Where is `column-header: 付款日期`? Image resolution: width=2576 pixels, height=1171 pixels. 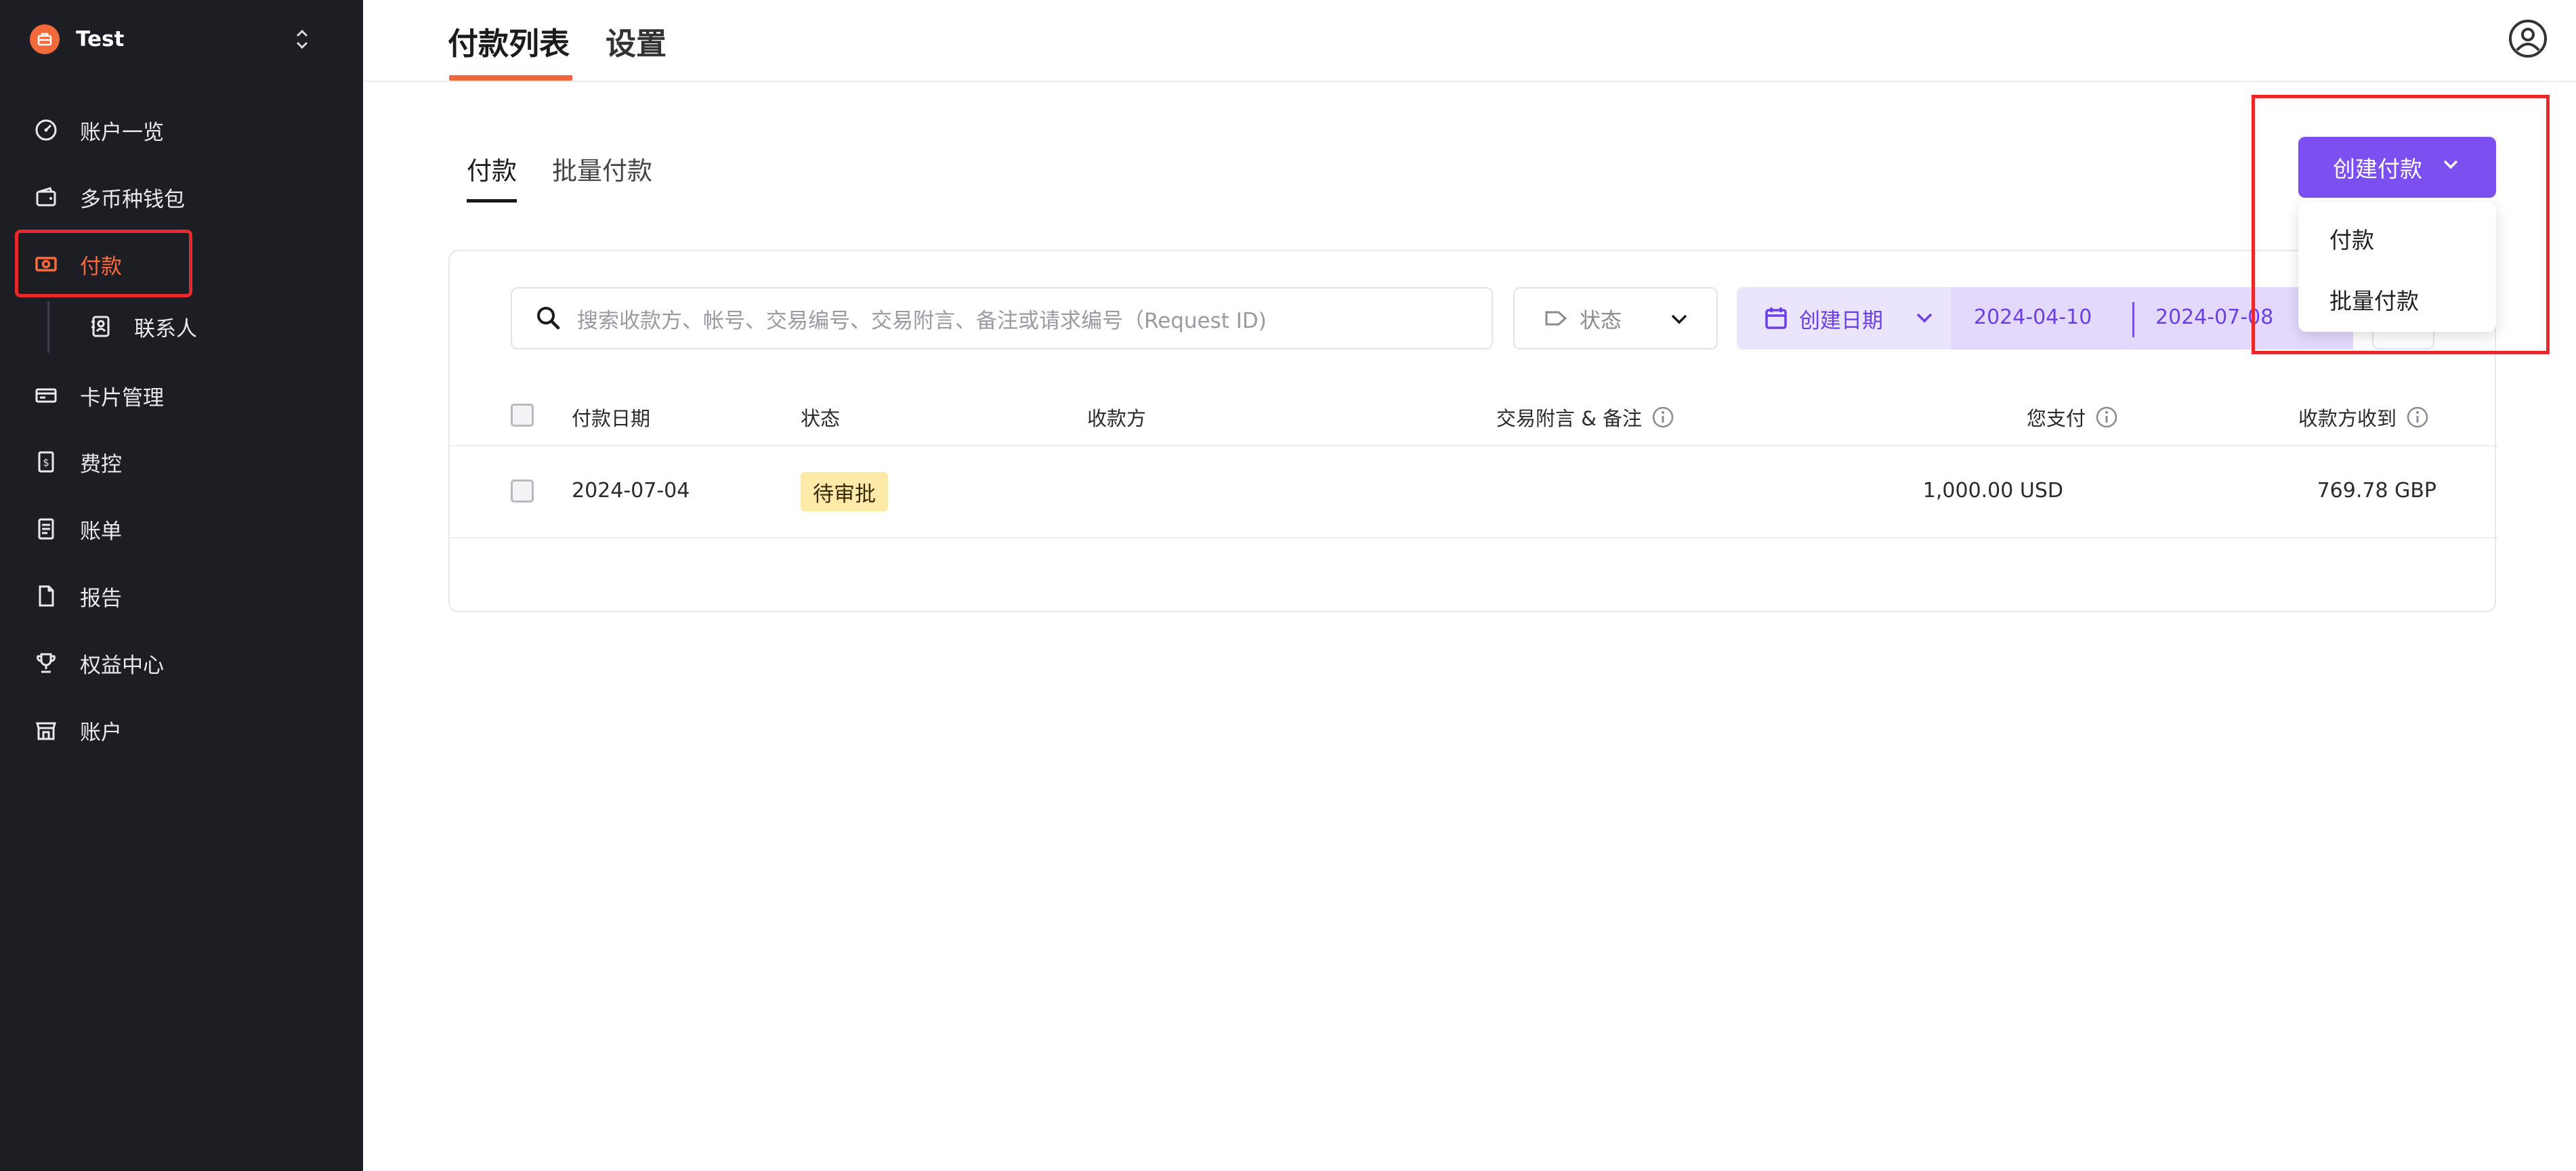
column-header: 付款日期 is located at coordinates (611, 417).